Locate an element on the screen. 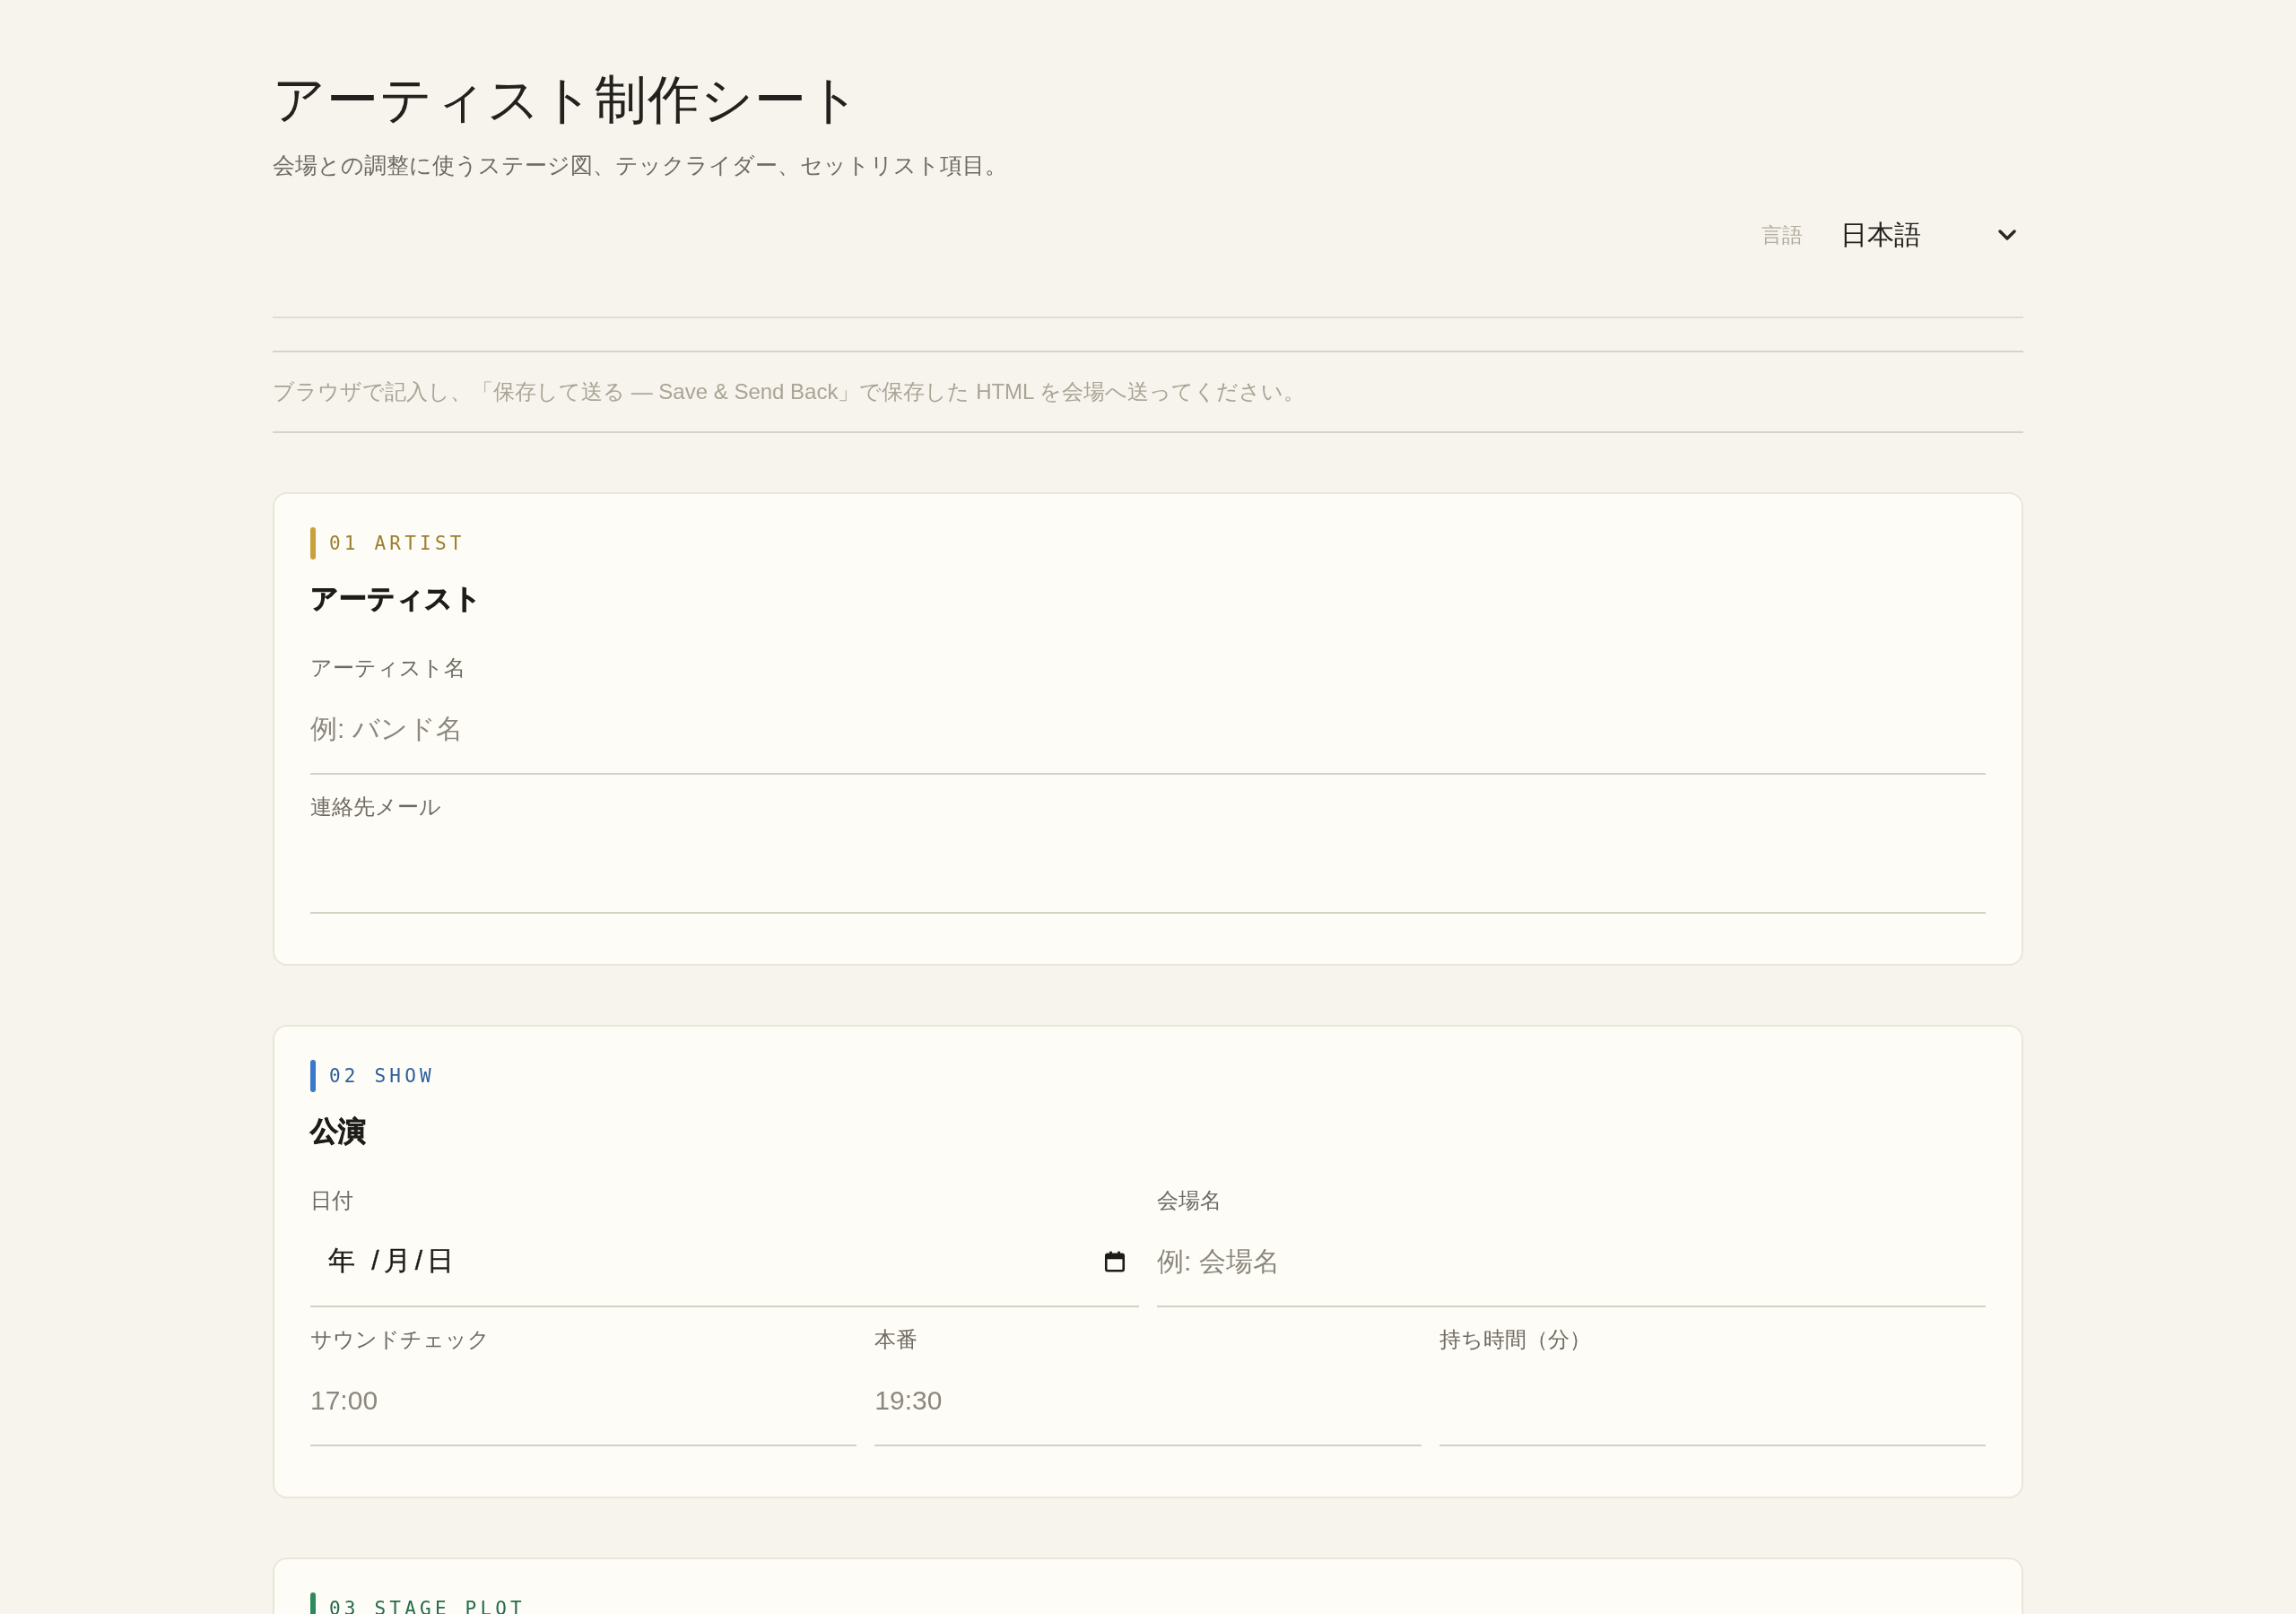 This screenshot has width=2296, height=1614. date-input: 年 /月/日 is located at coordinates (724, 1262).